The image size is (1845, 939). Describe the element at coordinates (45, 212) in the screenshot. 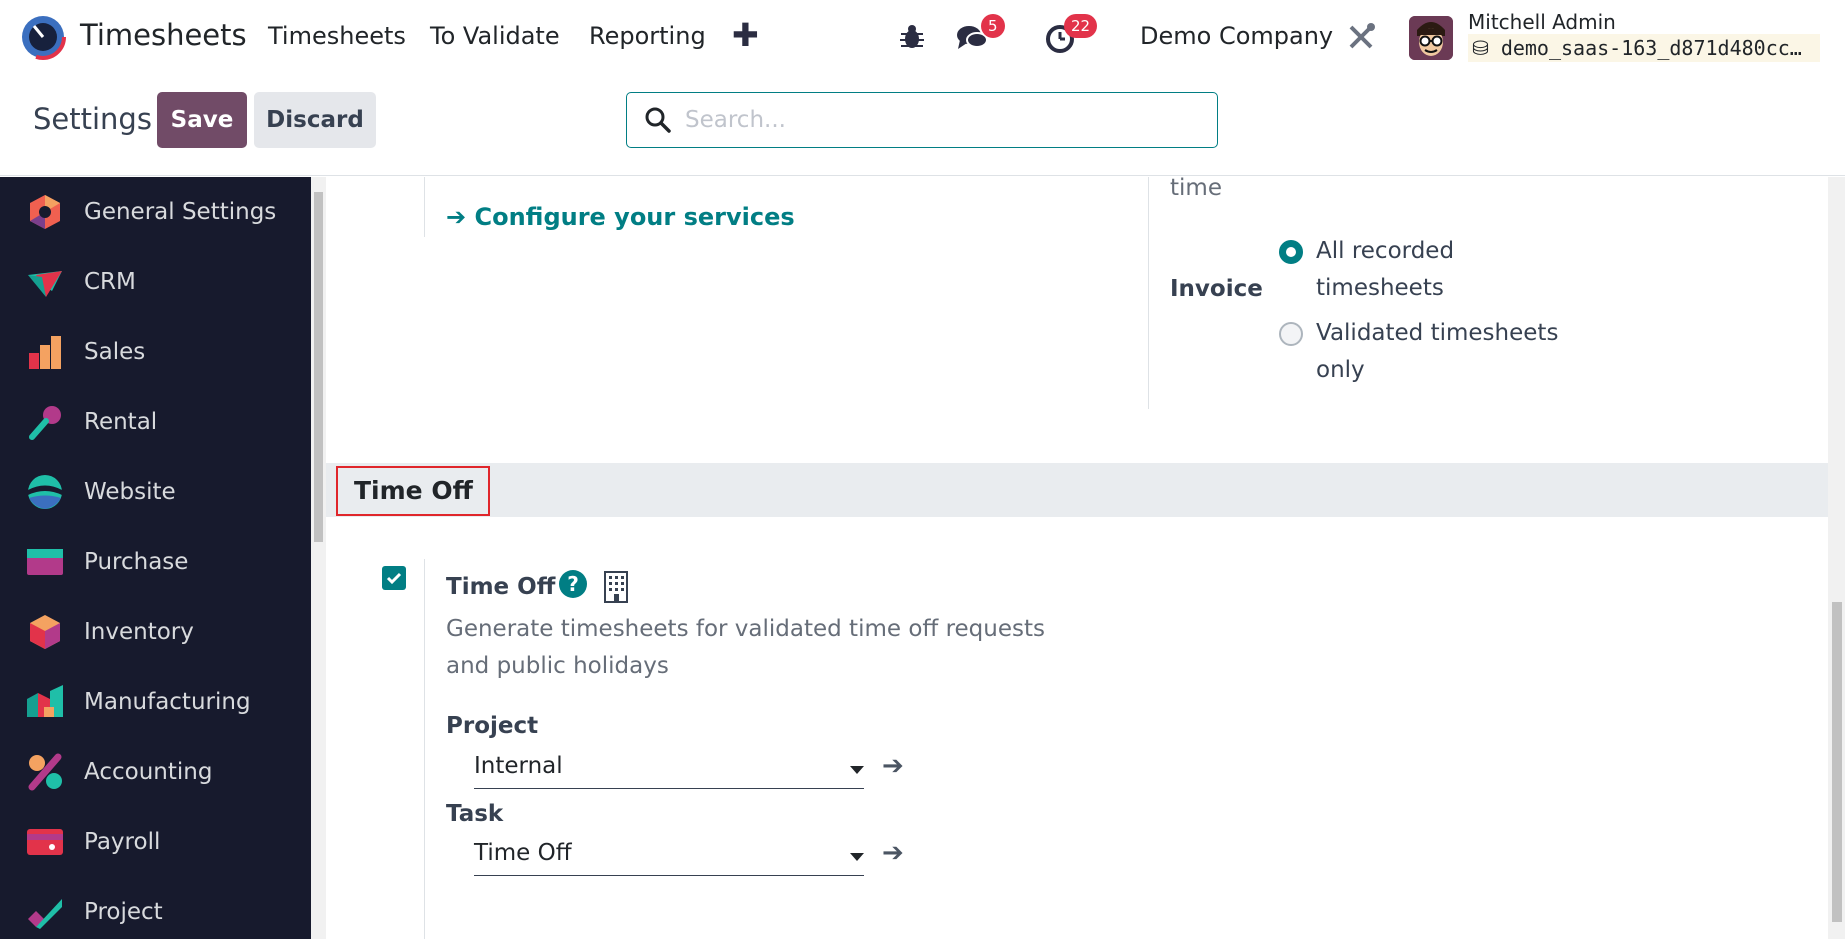

I see `general-settings-icon` at that location.